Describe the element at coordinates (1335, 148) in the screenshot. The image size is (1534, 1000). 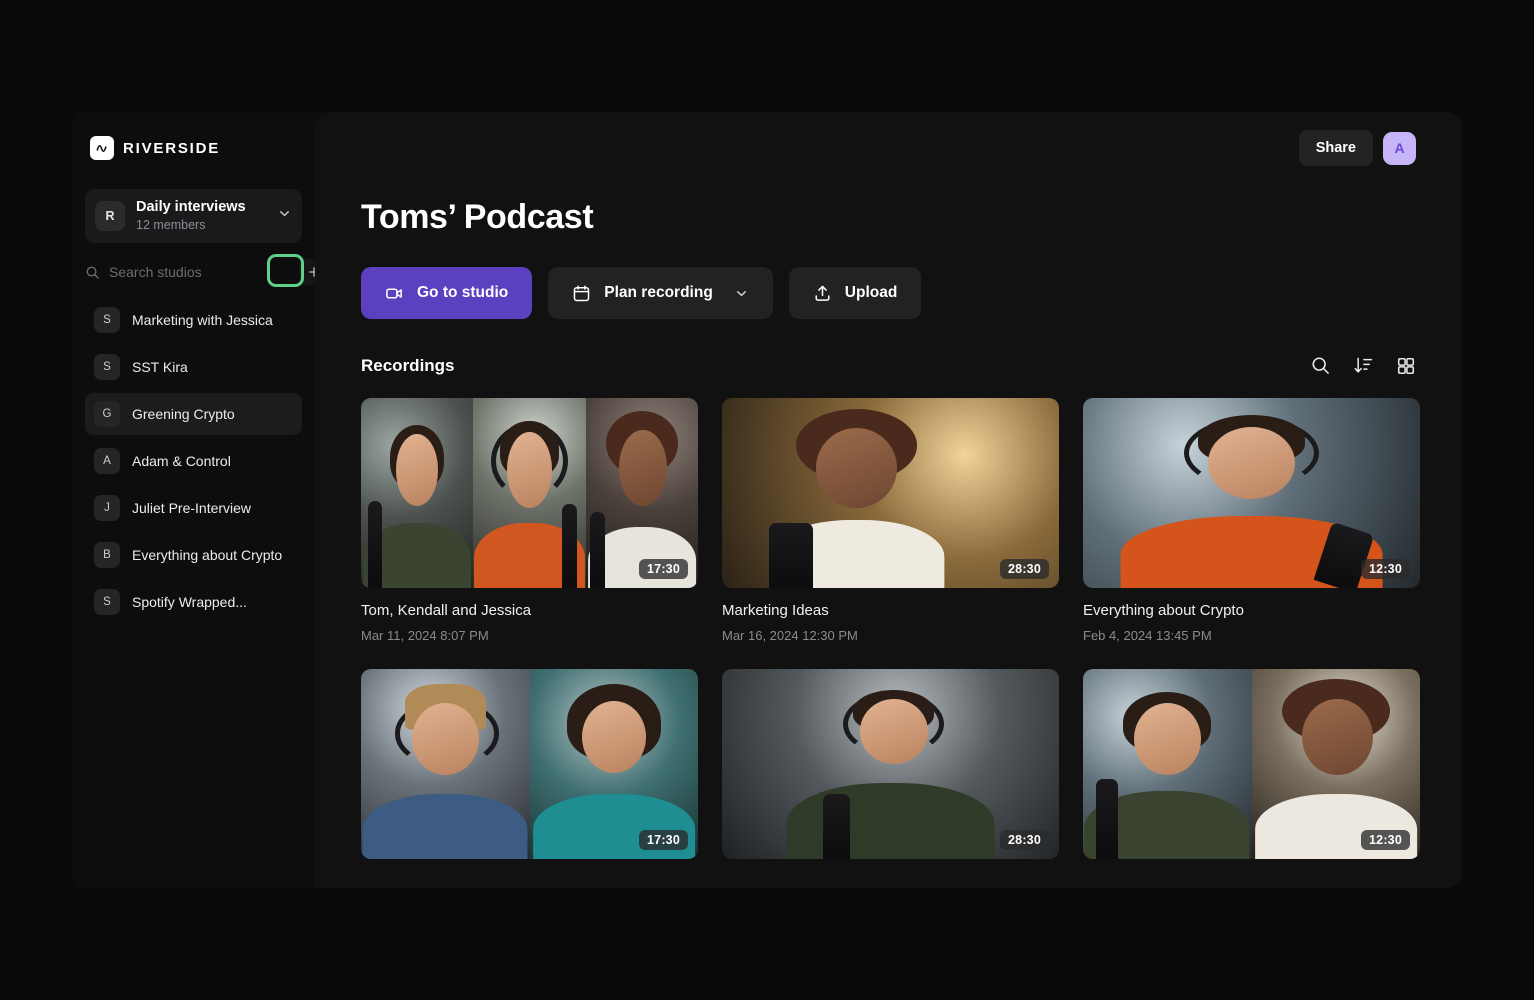
I see `share-button: Share` at that location.